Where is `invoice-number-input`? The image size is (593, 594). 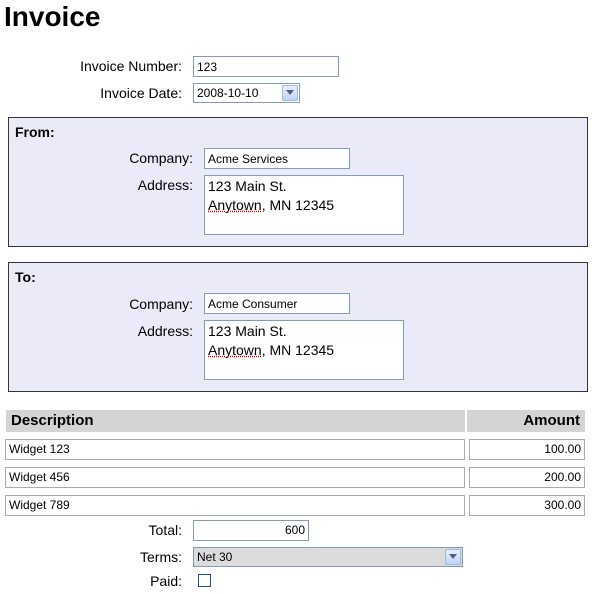
invoice-number-input is located at coordinates (266, 66).